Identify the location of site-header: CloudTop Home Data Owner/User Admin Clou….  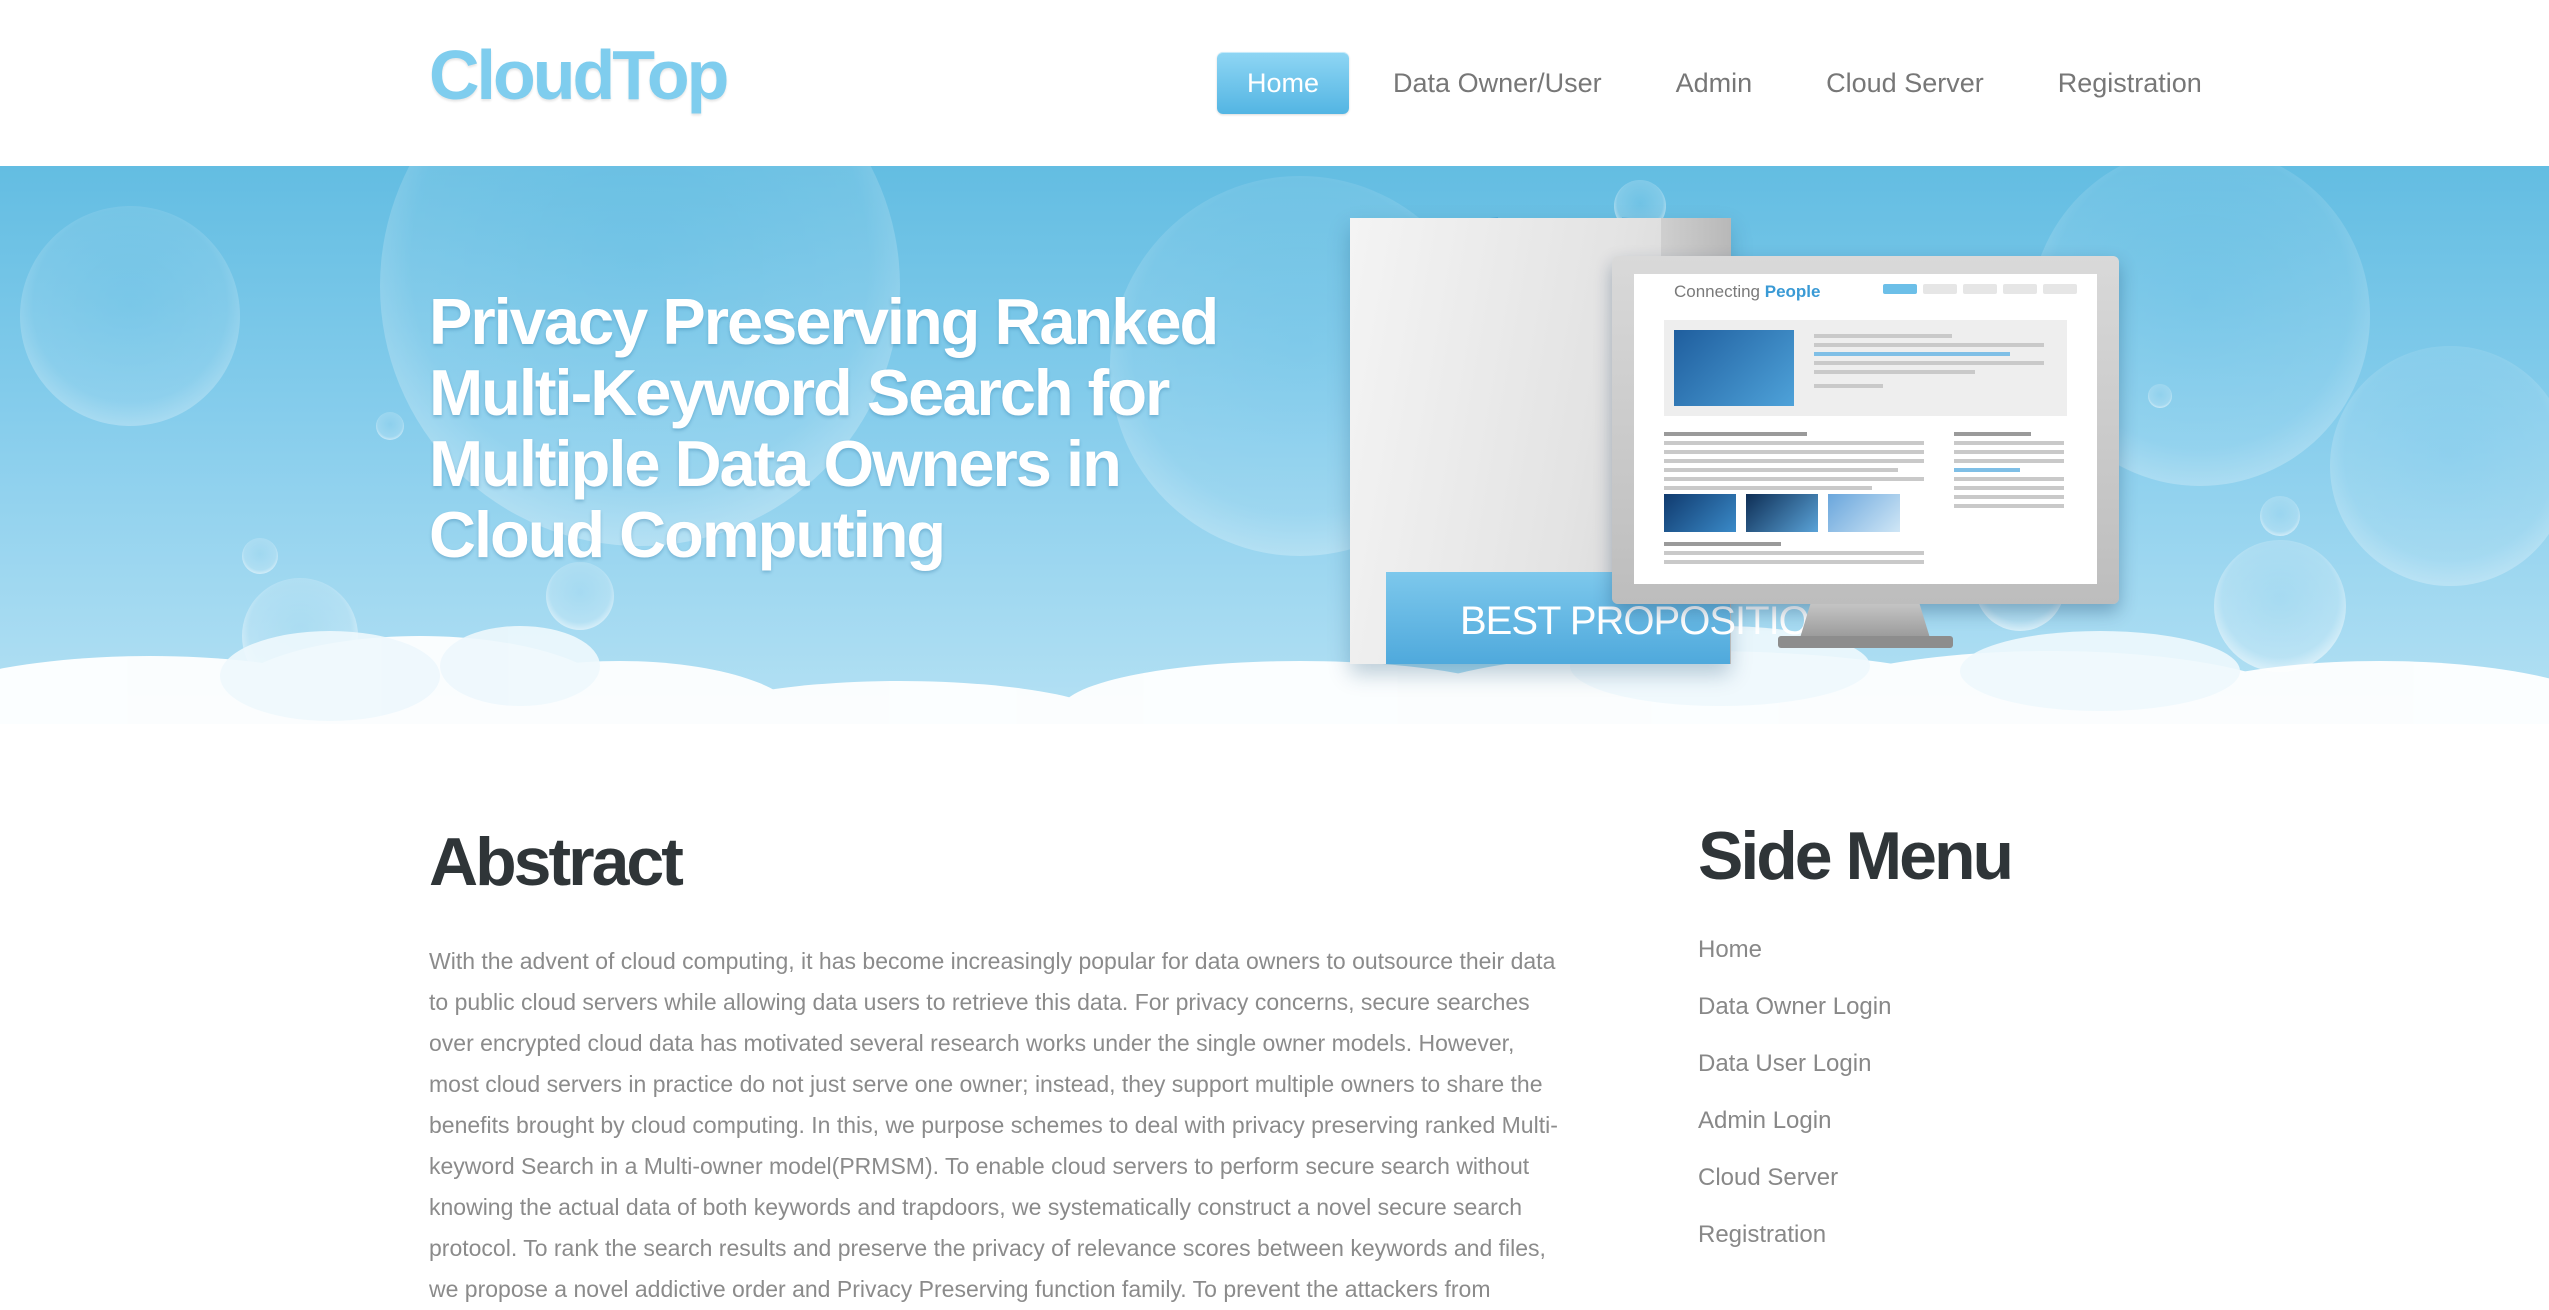
(1274, 83).